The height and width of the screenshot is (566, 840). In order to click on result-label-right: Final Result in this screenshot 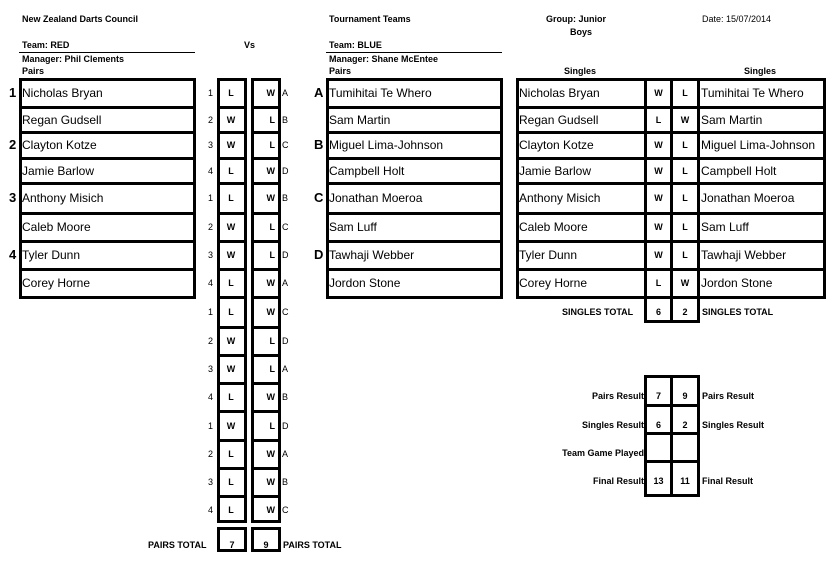, I will do `click(728, 481)`.